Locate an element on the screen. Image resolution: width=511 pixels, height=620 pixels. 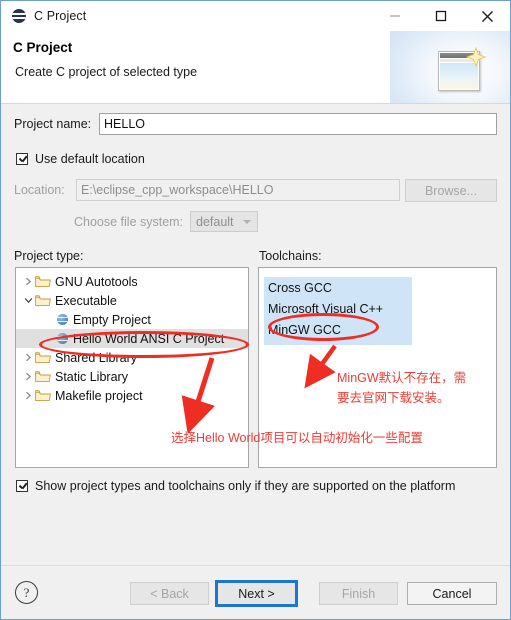
tree-item-label: Makefile project is located at coordinates (99, 395).